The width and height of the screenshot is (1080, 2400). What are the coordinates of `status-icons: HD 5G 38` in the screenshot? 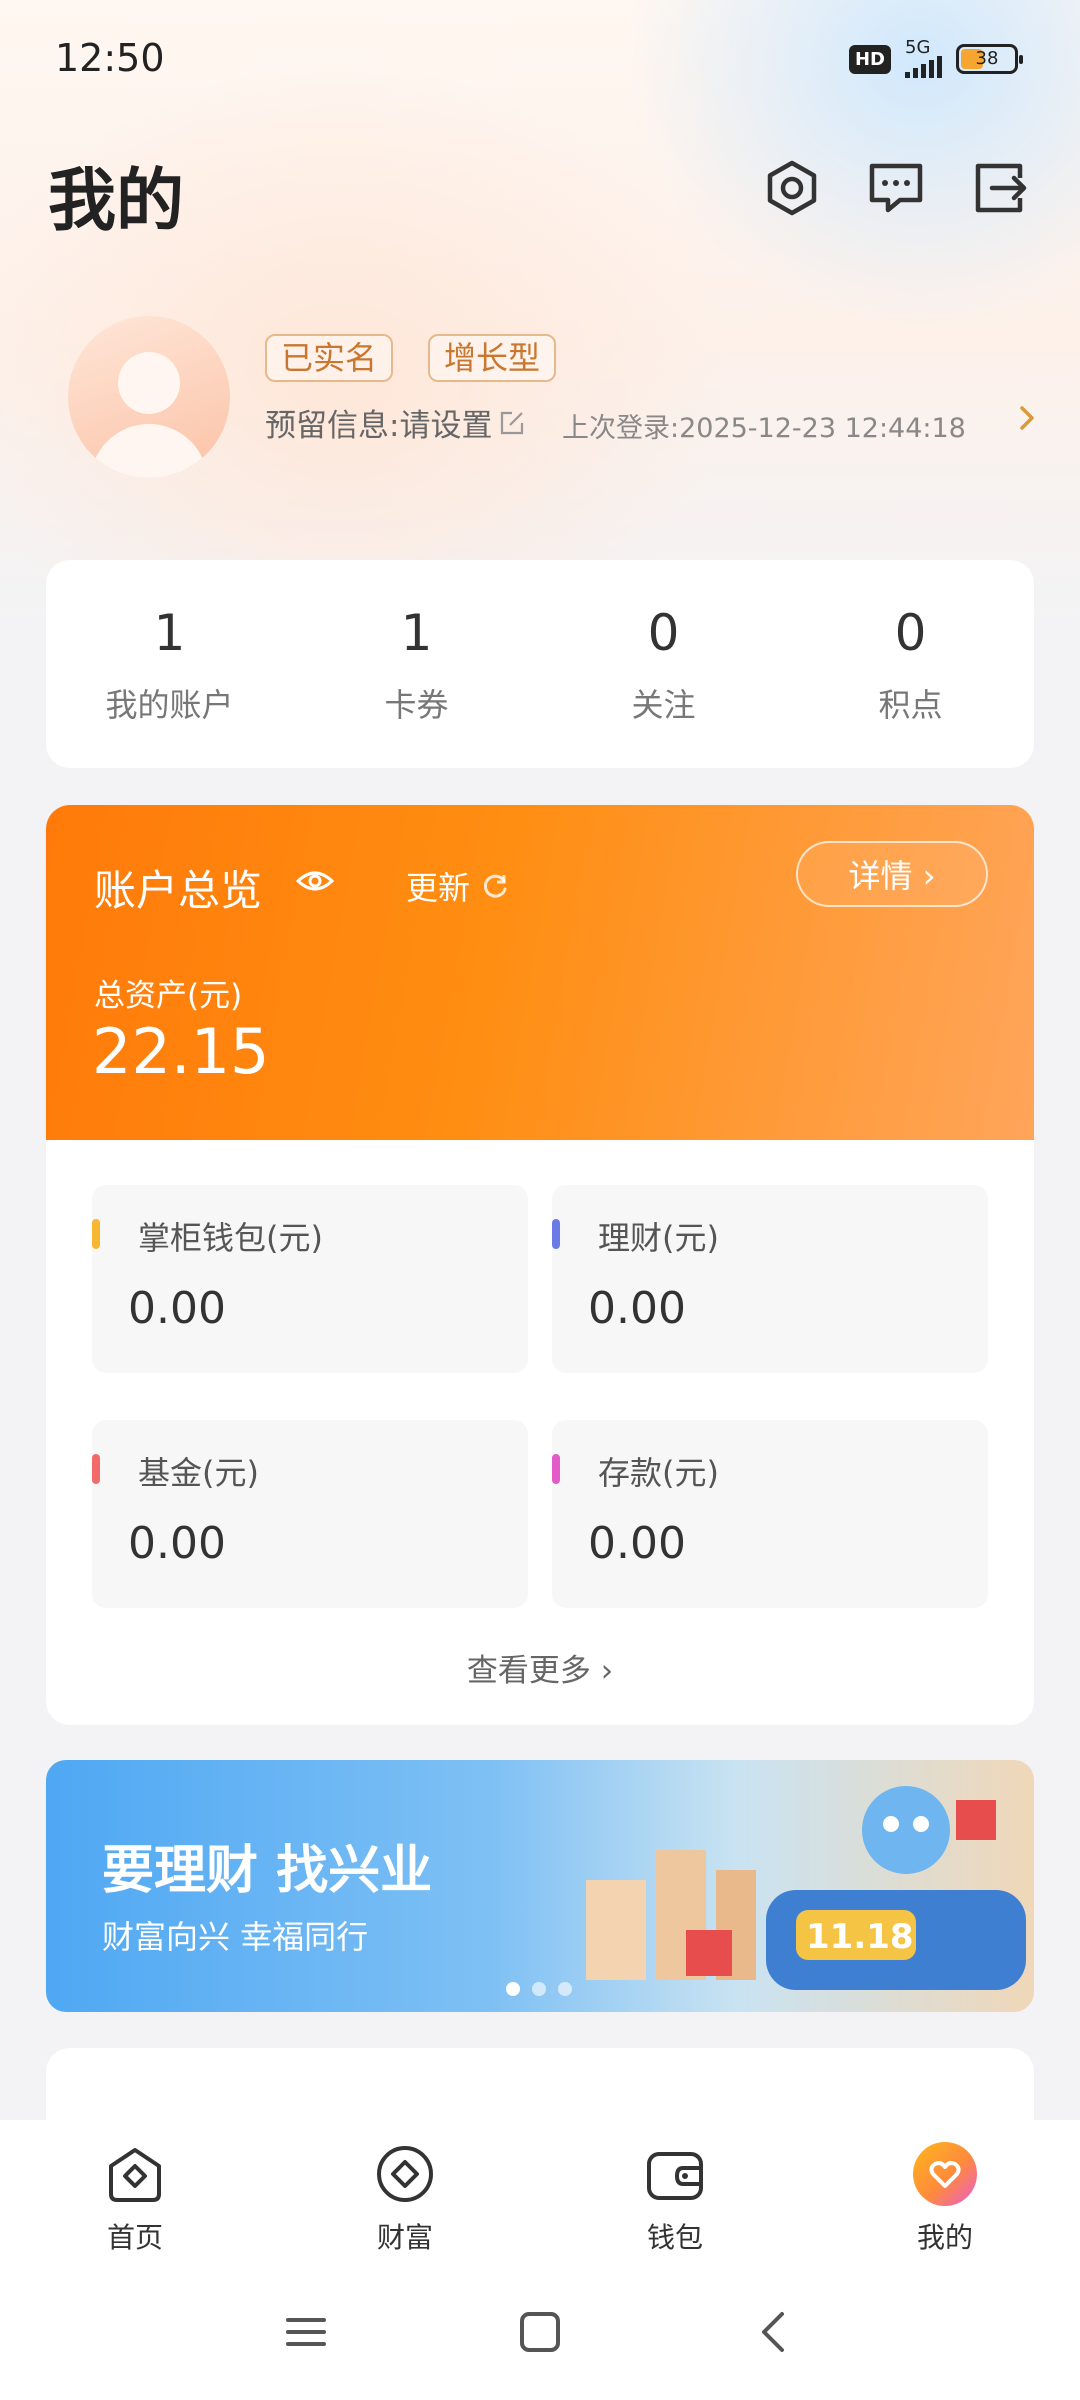 It's located at (935, 57).